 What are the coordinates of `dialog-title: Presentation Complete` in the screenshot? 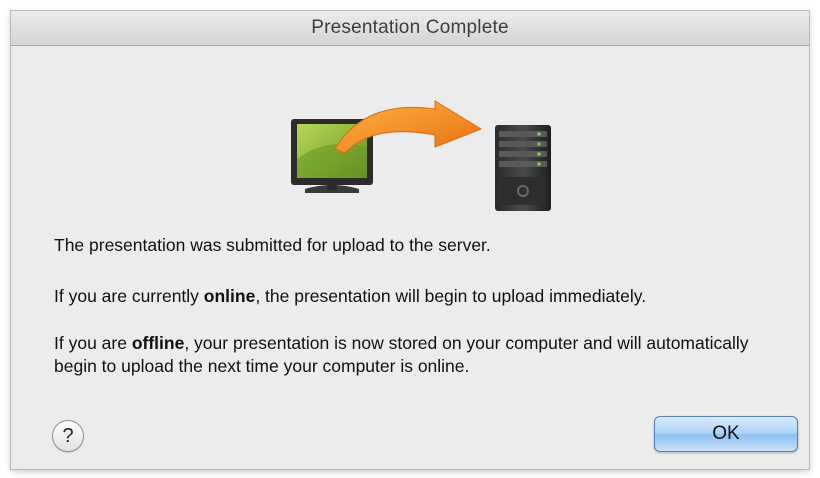 It's located at (410, 27).